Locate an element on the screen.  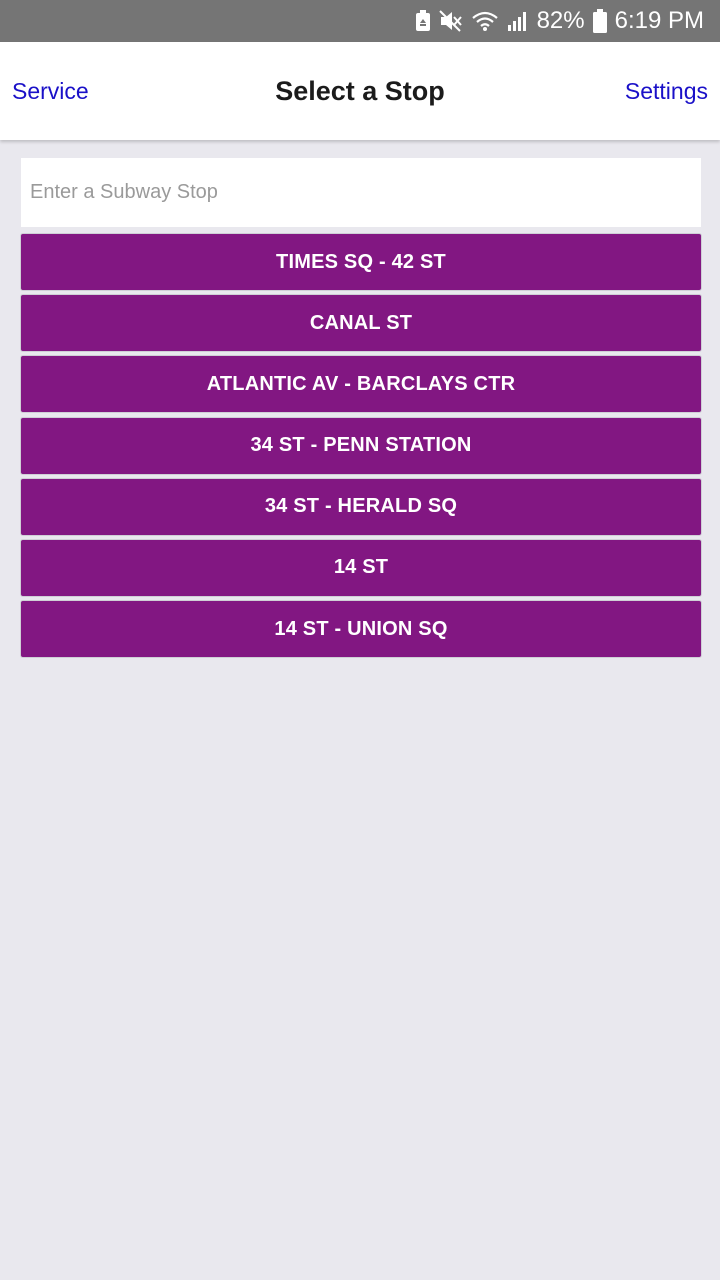
status-bar: 82% 6:19 PM is located at coordinates (360, 21).